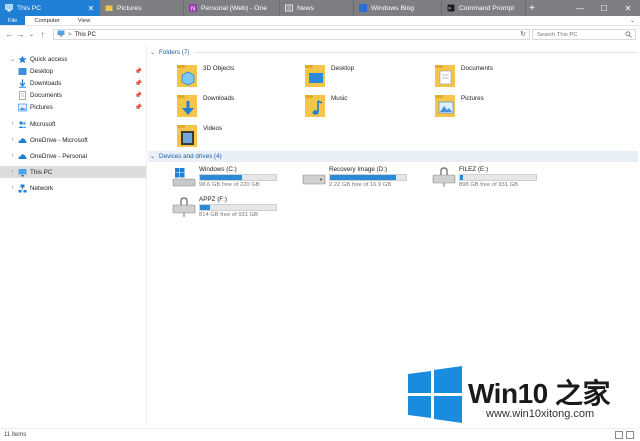 This screenshot has height=441, width=640. Describe the element at coordinates (416, 52) in the screenshot. I see `section-divider` at that location.